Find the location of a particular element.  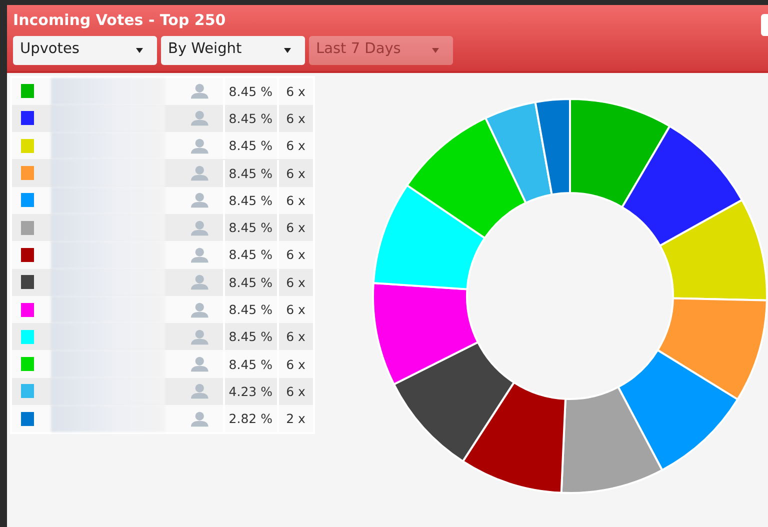

count-cell: 2 x is located at coordinates (294, 418).